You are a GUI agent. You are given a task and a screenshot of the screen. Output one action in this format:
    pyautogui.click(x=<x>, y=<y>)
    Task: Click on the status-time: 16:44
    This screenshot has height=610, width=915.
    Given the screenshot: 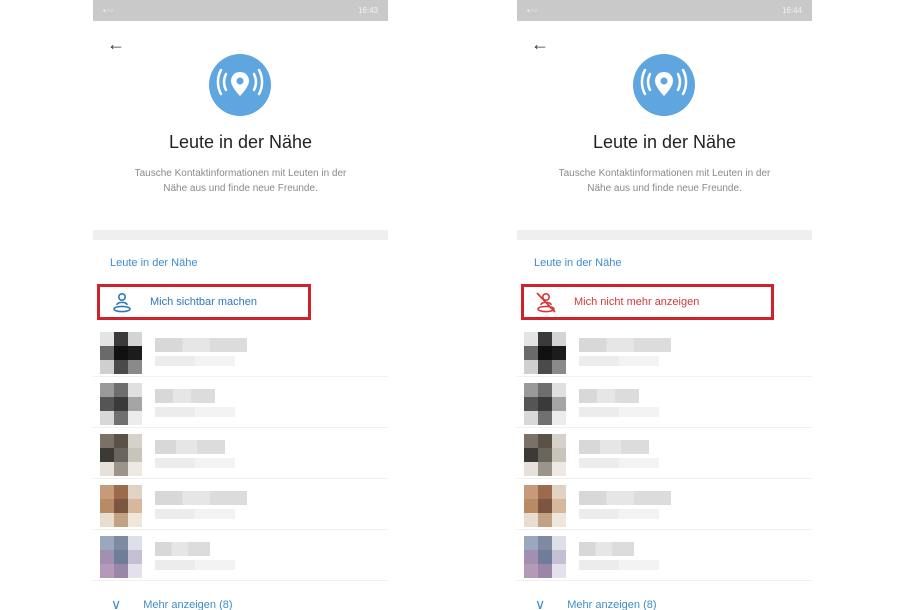 What is the action you would take?
    pyautogui.click(x=791, y=10)
    